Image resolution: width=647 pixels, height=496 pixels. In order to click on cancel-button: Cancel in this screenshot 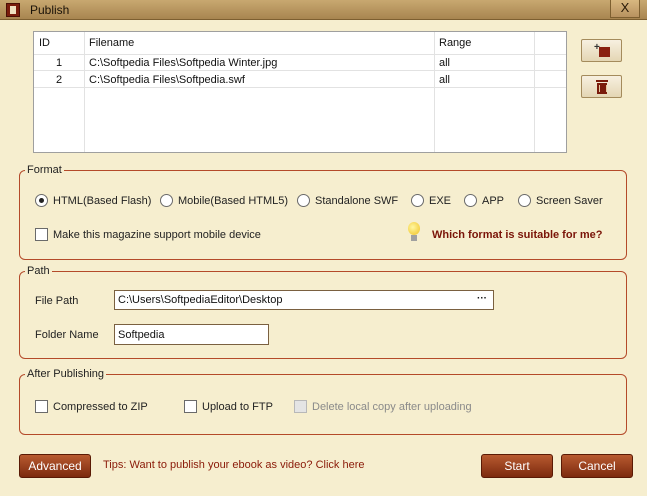, I will do `click(597, 466)`.